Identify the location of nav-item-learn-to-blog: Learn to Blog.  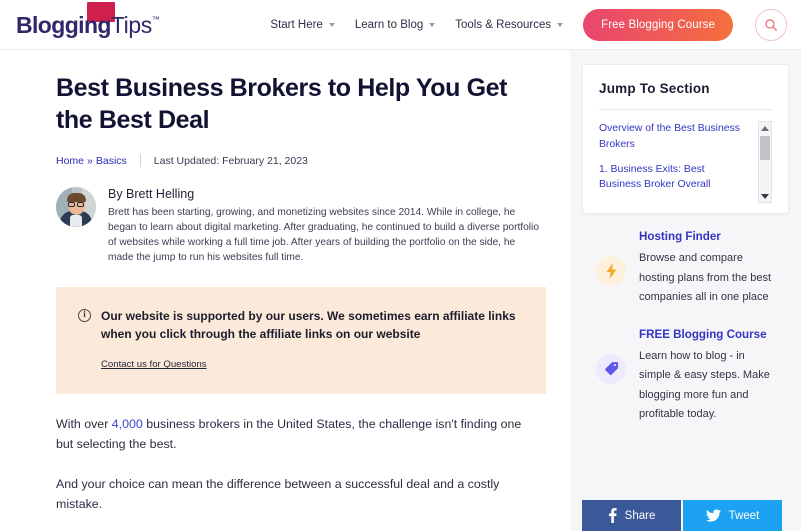
(395, 25).